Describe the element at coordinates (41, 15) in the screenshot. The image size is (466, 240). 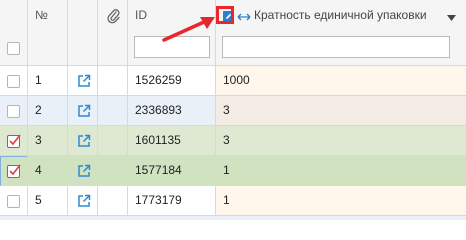
I see `number-header-label: №` at that location.